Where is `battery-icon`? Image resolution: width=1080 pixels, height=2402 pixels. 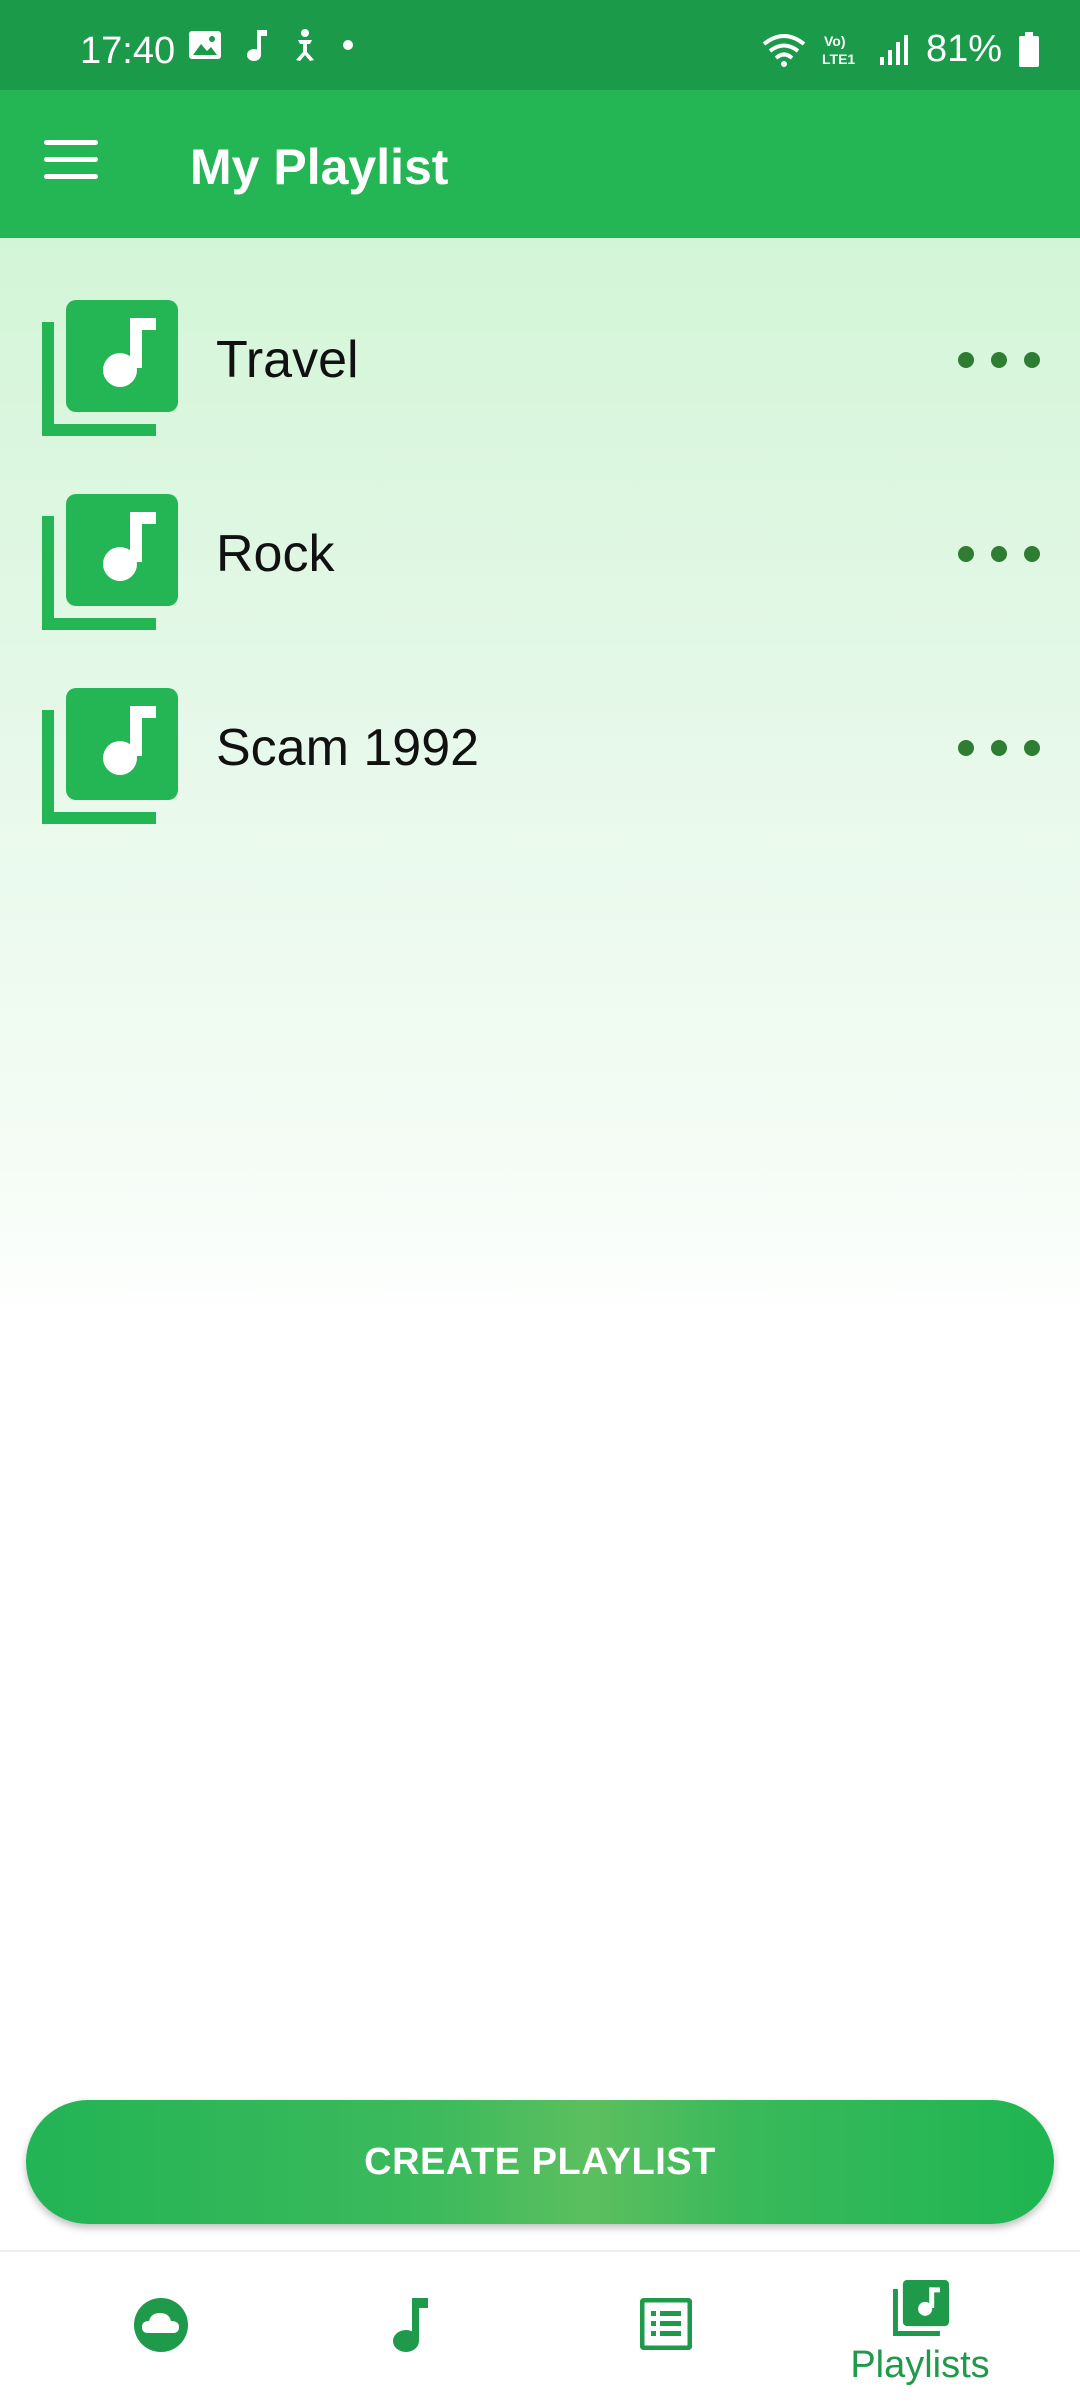
battery-icon is located at coordinates (1029, 49).